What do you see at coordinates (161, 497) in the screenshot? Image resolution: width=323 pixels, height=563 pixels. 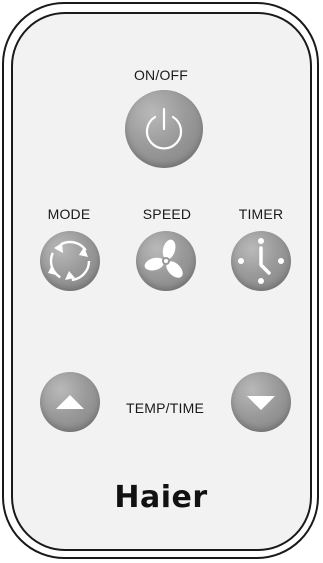 I see `brand-logo: Haier` at bounding box center [161, 497].